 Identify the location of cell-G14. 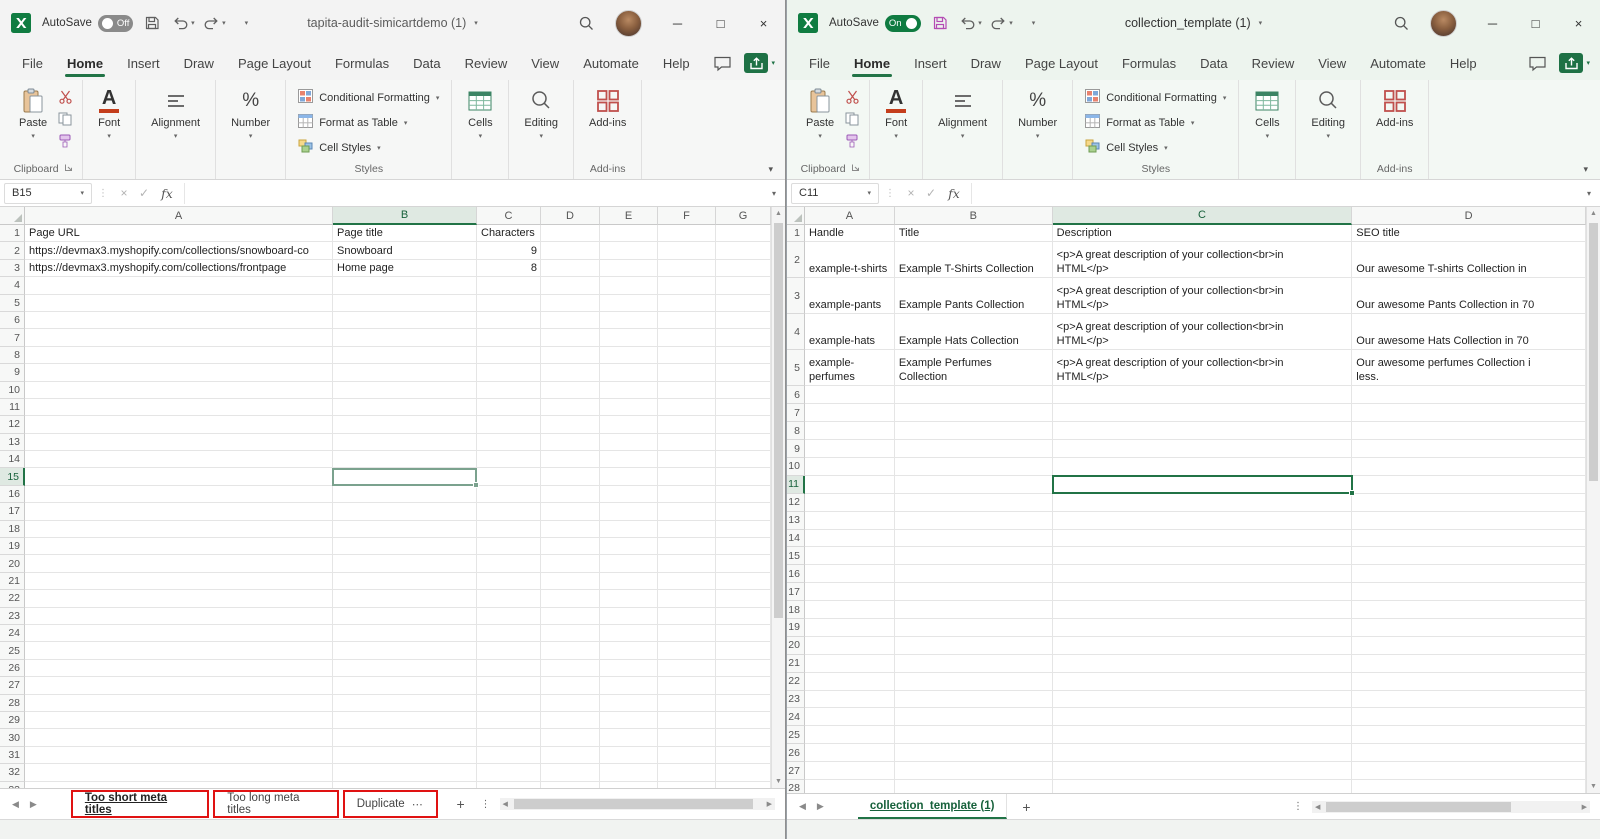
(743, 460).